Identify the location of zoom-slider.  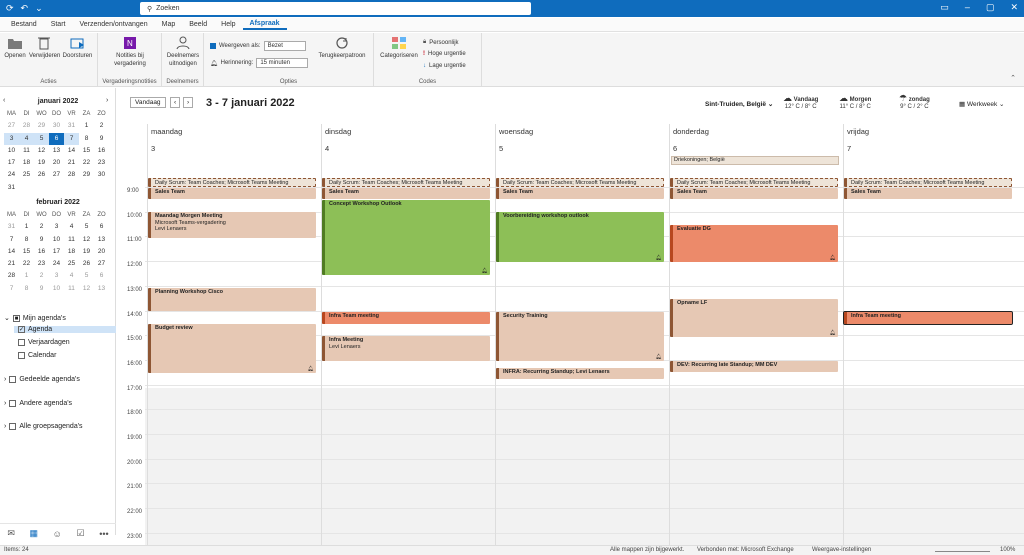
(962, 551).